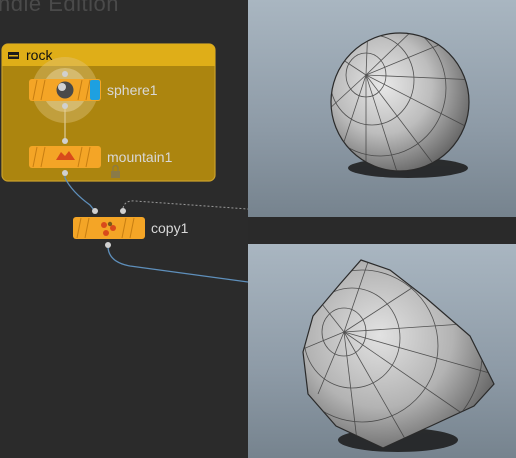  I want to click on input-connector-right, so click(123, 211).